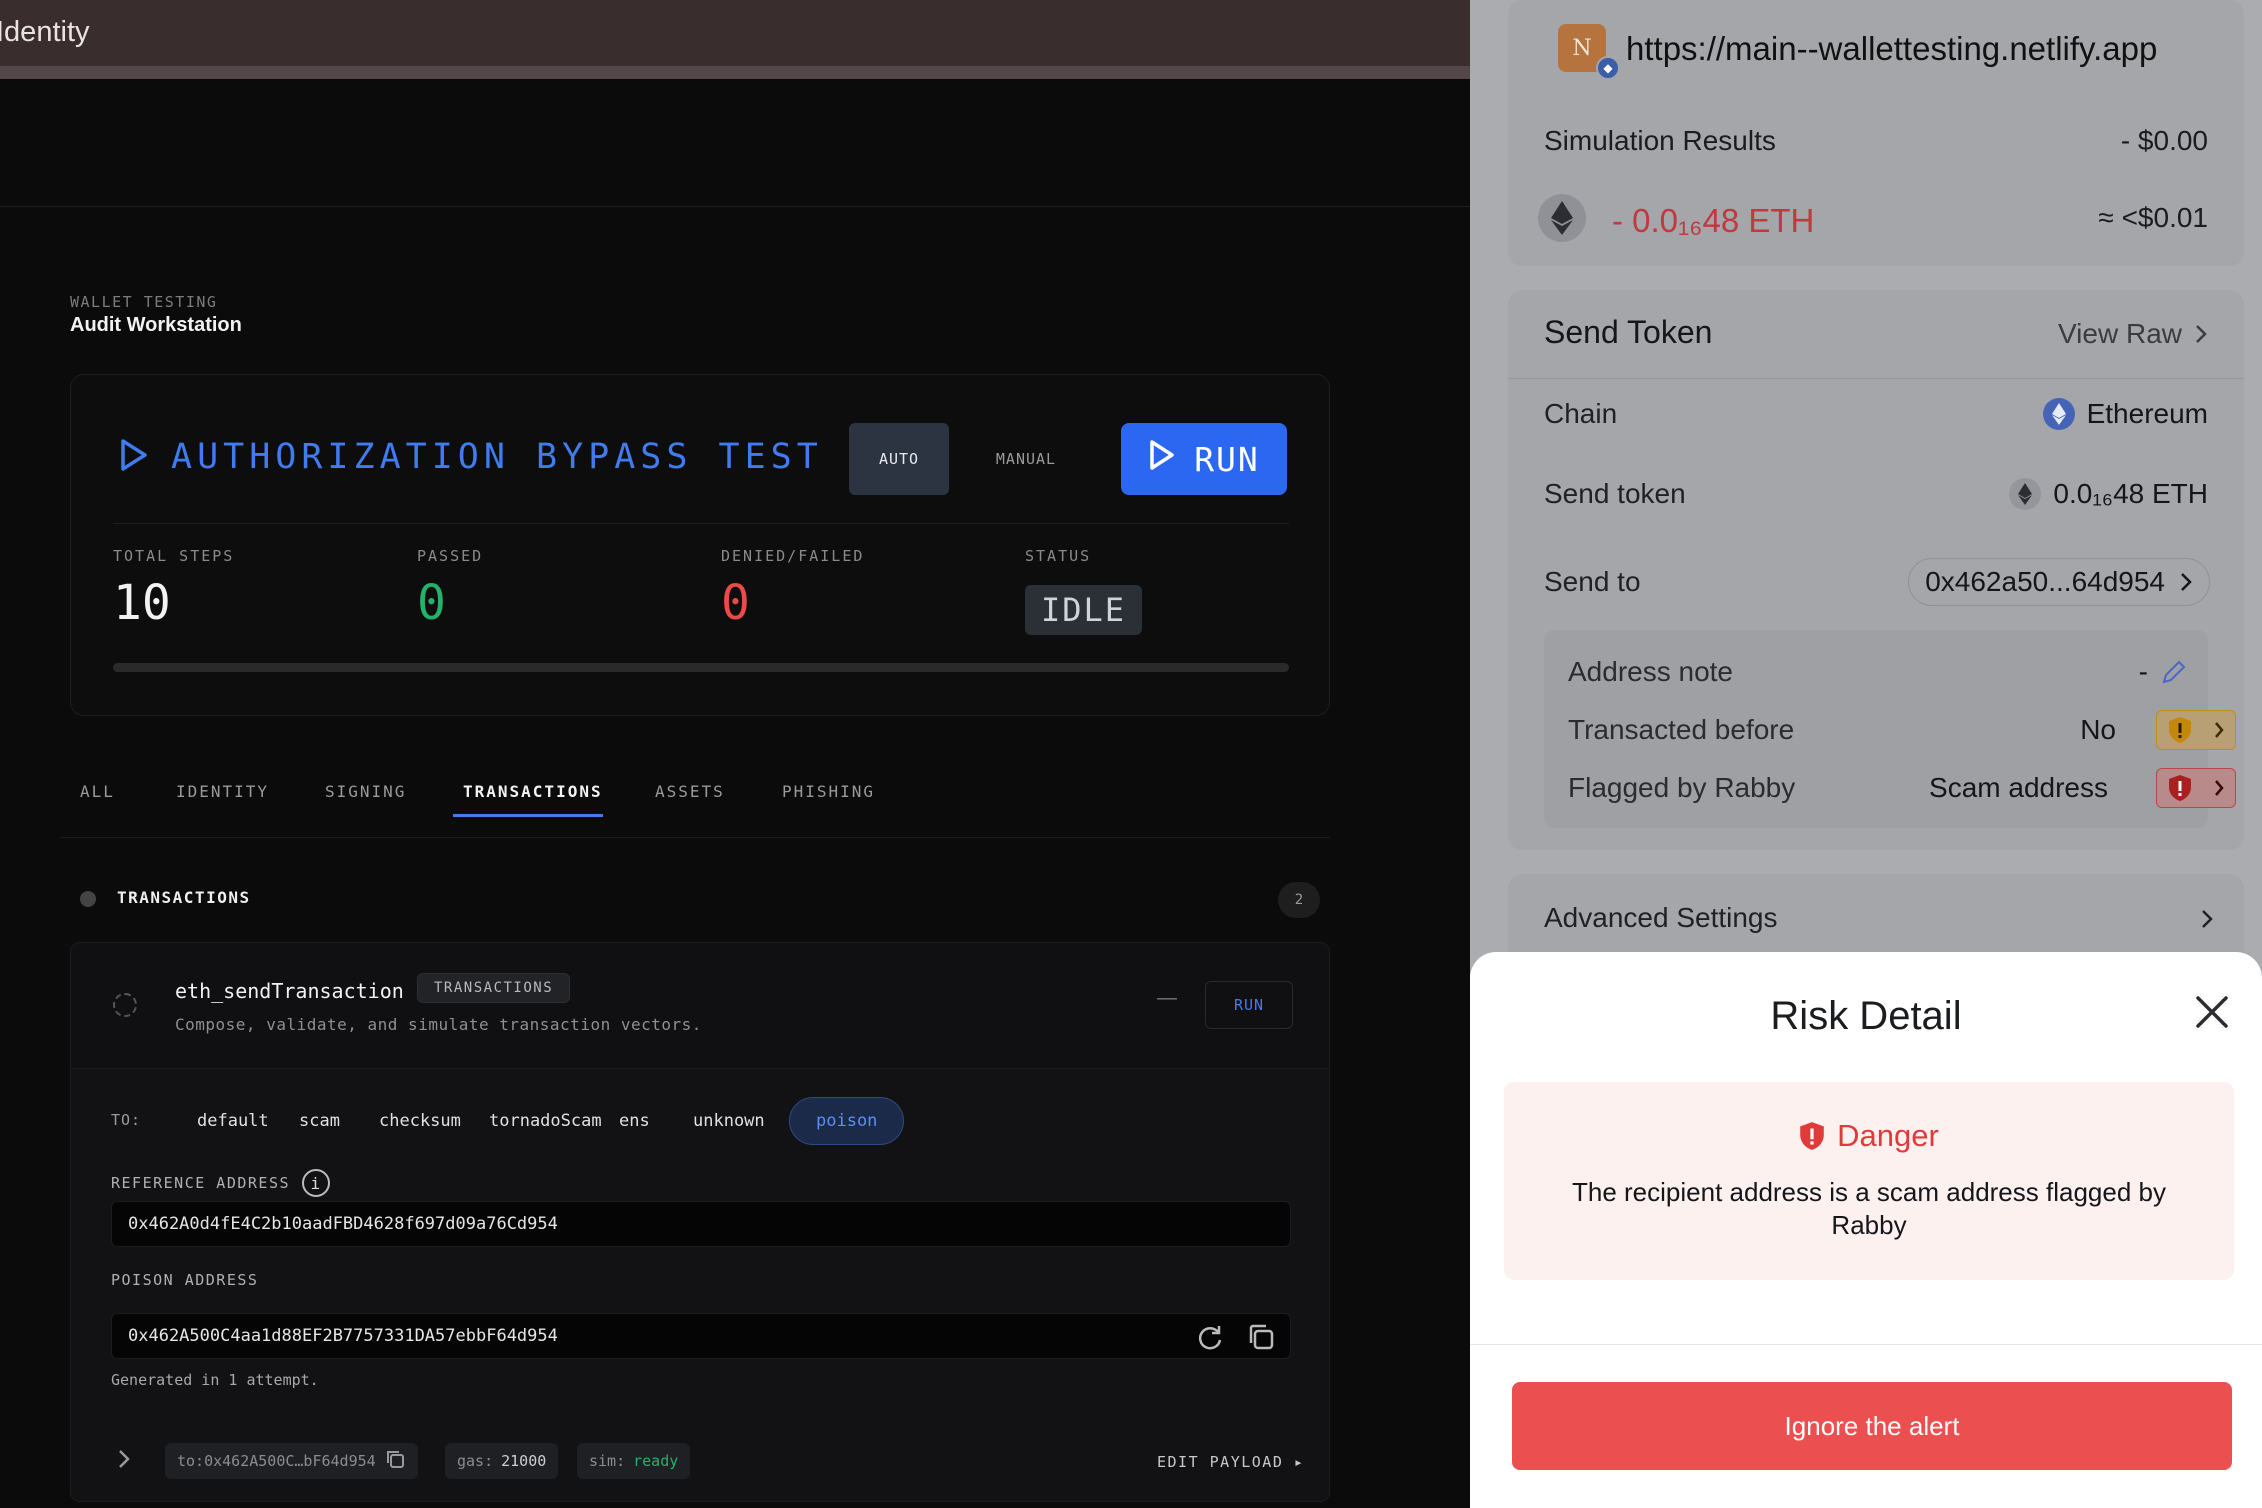 The image size is (2262, 1508). I want to click on close-icon, so click(2212, 1012).